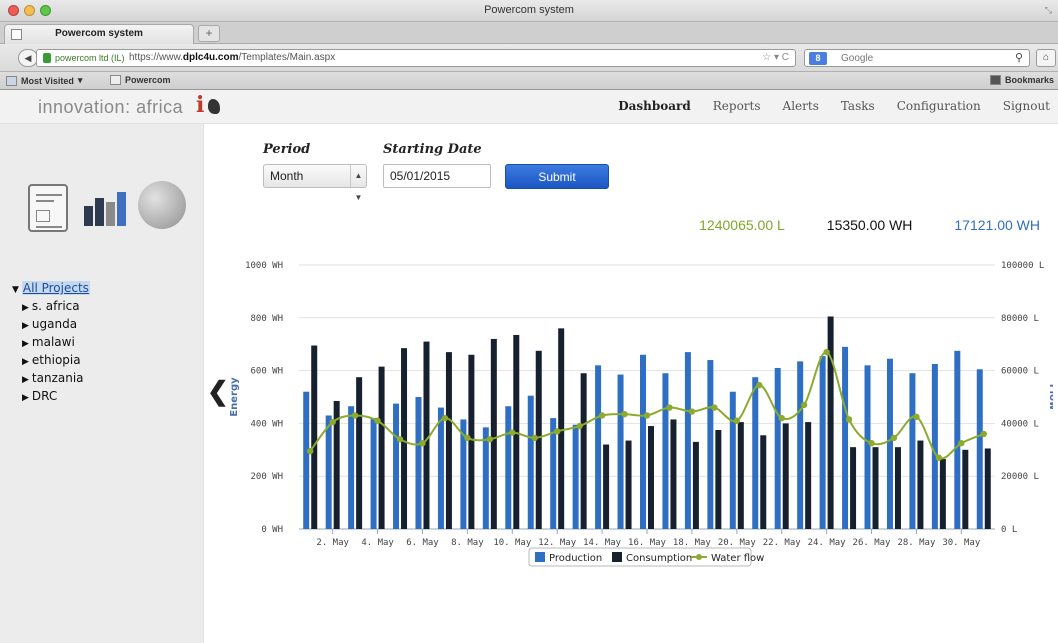  Describe the element at coordinates (737, 106) in the screenshot. I see `menu-reports: Reports` at that location.